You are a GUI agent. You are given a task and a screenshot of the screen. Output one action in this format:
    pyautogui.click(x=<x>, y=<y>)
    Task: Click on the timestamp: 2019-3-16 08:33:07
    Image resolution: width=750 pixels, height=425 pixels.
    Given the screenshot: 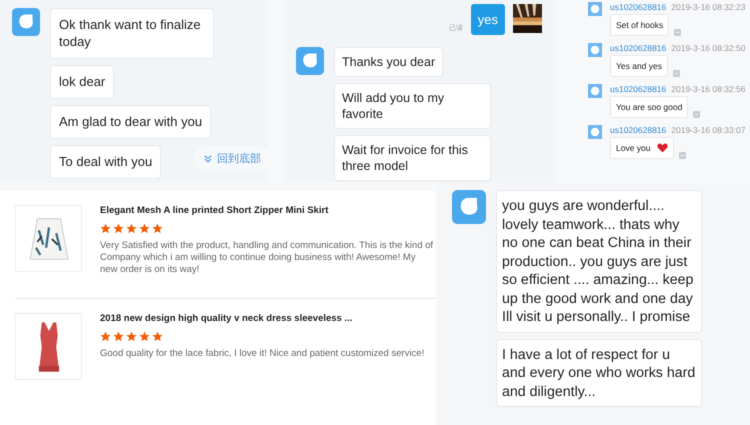 What is the action you would take?
    pyautogui.click(x=708, y=130)
    